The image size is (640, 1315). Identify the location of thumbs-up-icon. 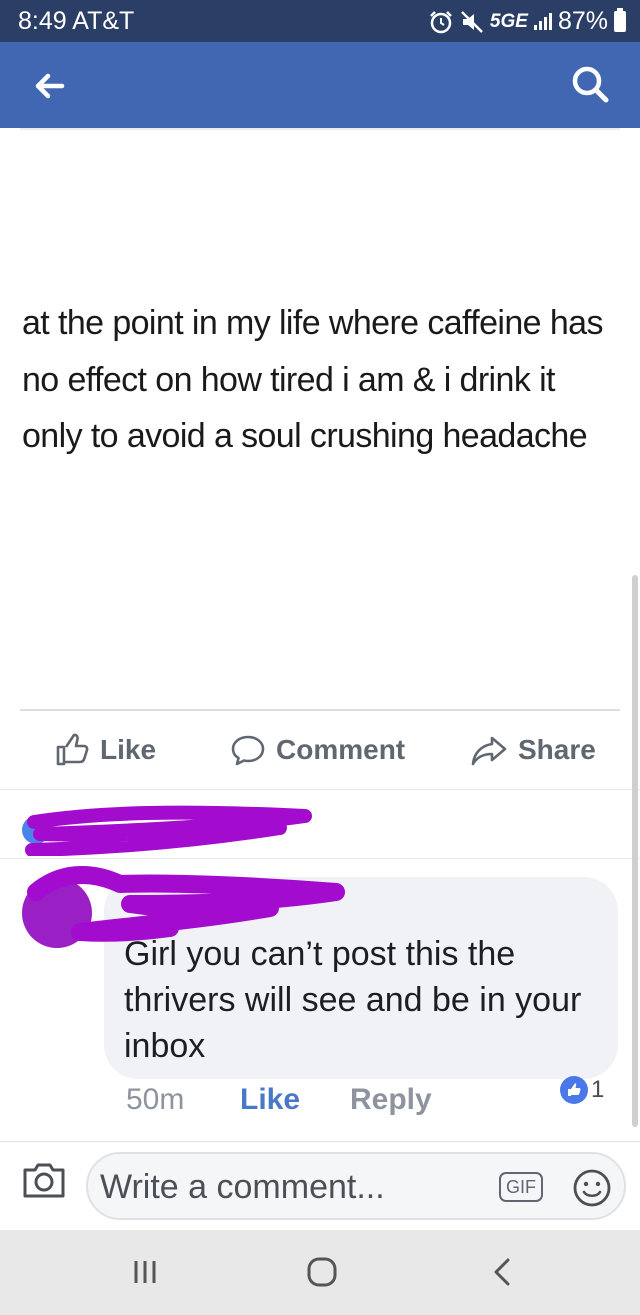
(72, 749).